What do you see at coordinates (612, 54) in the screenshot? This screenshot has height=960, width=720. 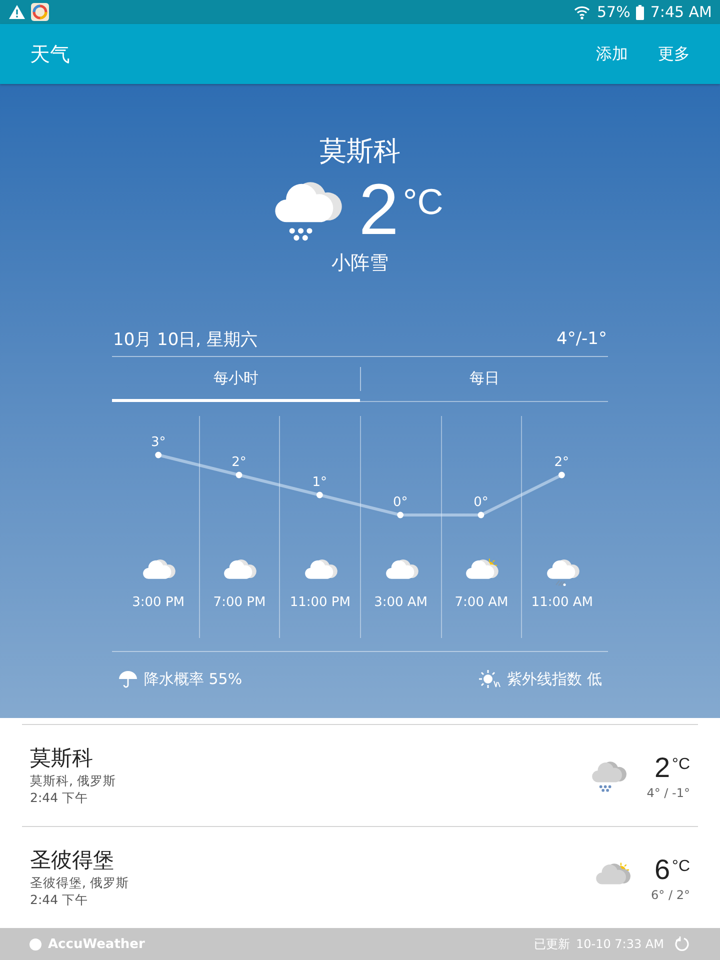 I see `action-button: 添加` at bounding box center [612, 54].